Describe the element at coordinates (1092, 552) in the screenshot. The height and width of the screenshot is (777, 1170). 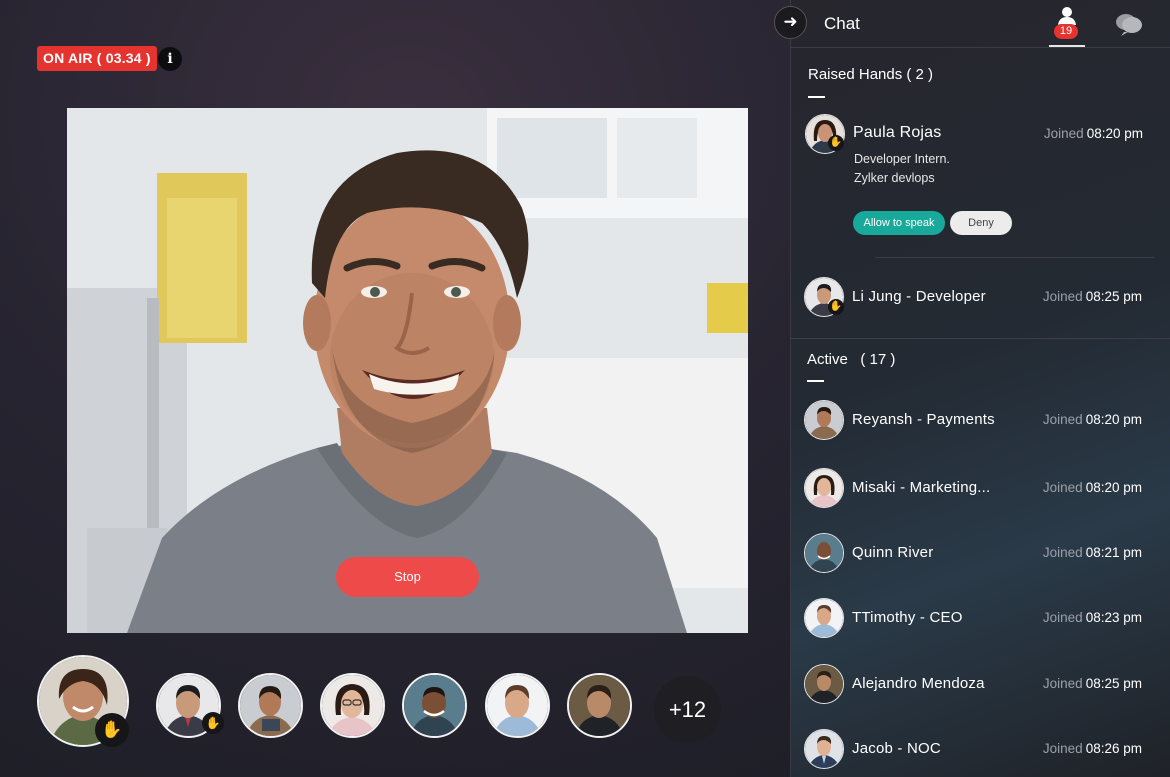
I see `joined-time: Joined 08:21 pm` at that location.